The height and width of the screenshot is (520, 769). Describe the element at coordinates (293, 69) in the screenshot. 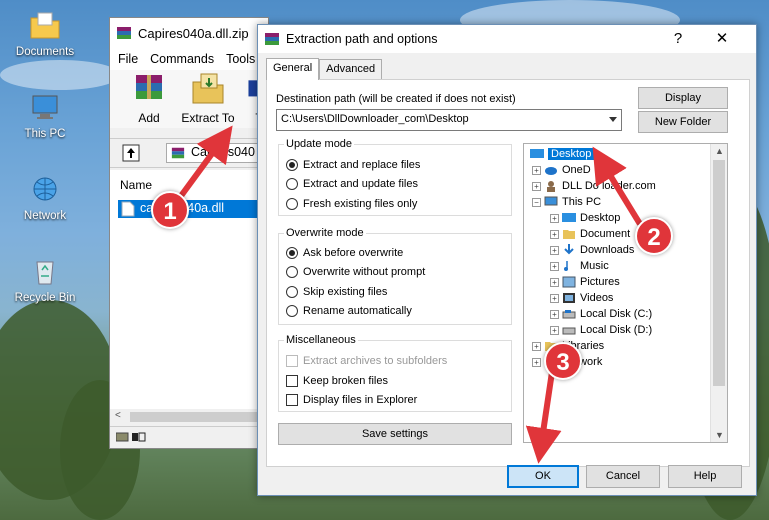

I see `tab-general: General` at that location.